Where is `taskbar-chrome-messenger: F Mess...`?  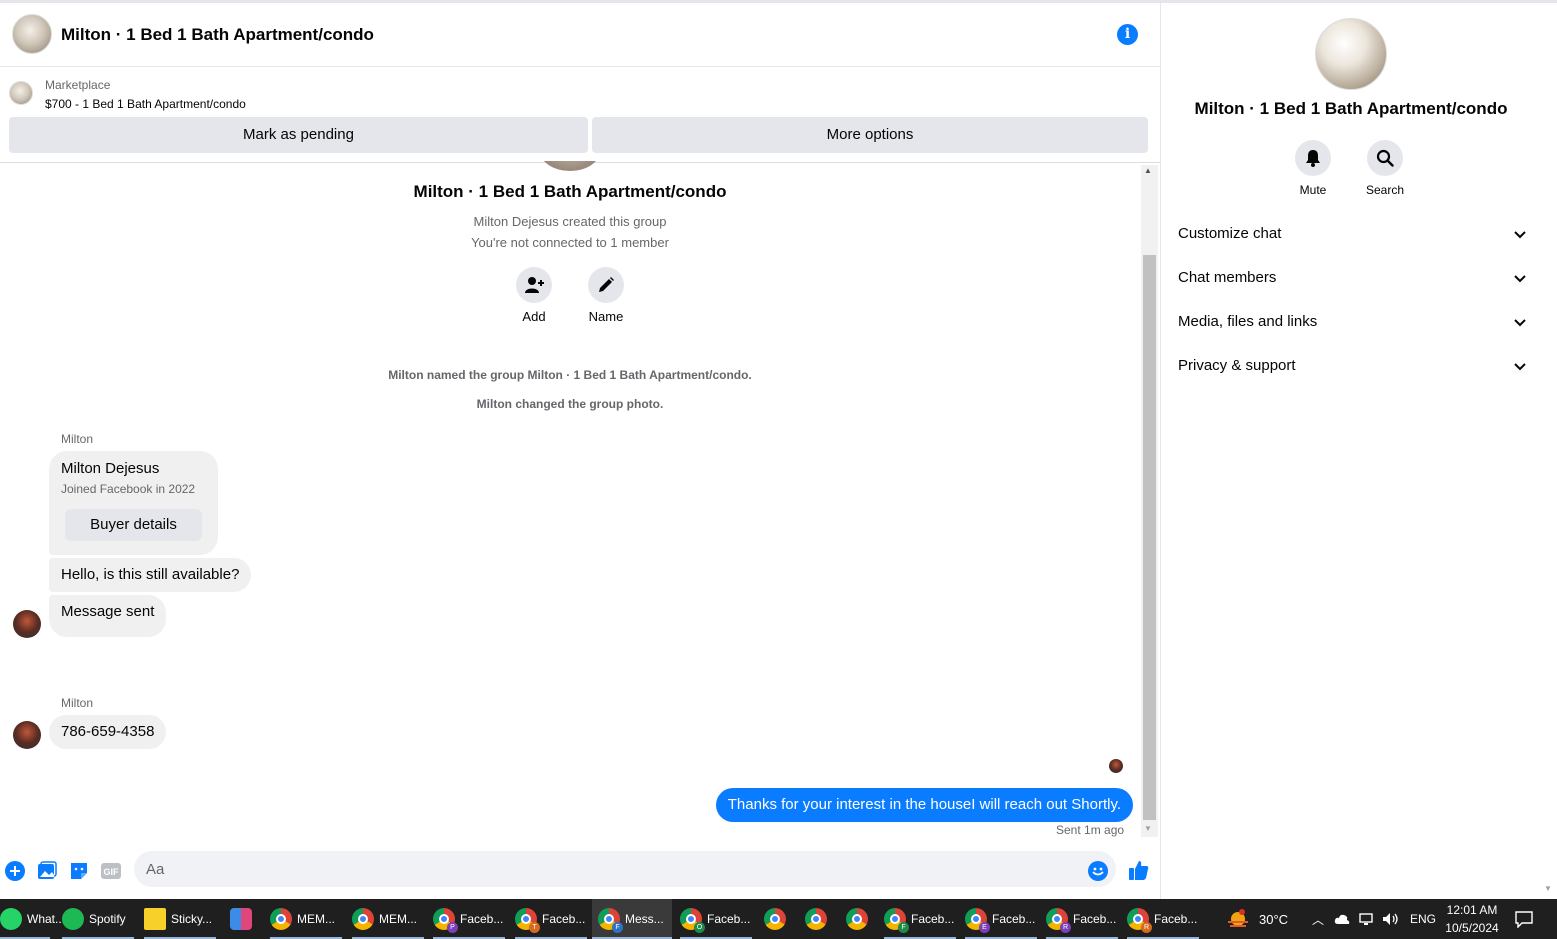
taskbar-chrome-messenger: F Mess... is located at coordinates (632, 919).